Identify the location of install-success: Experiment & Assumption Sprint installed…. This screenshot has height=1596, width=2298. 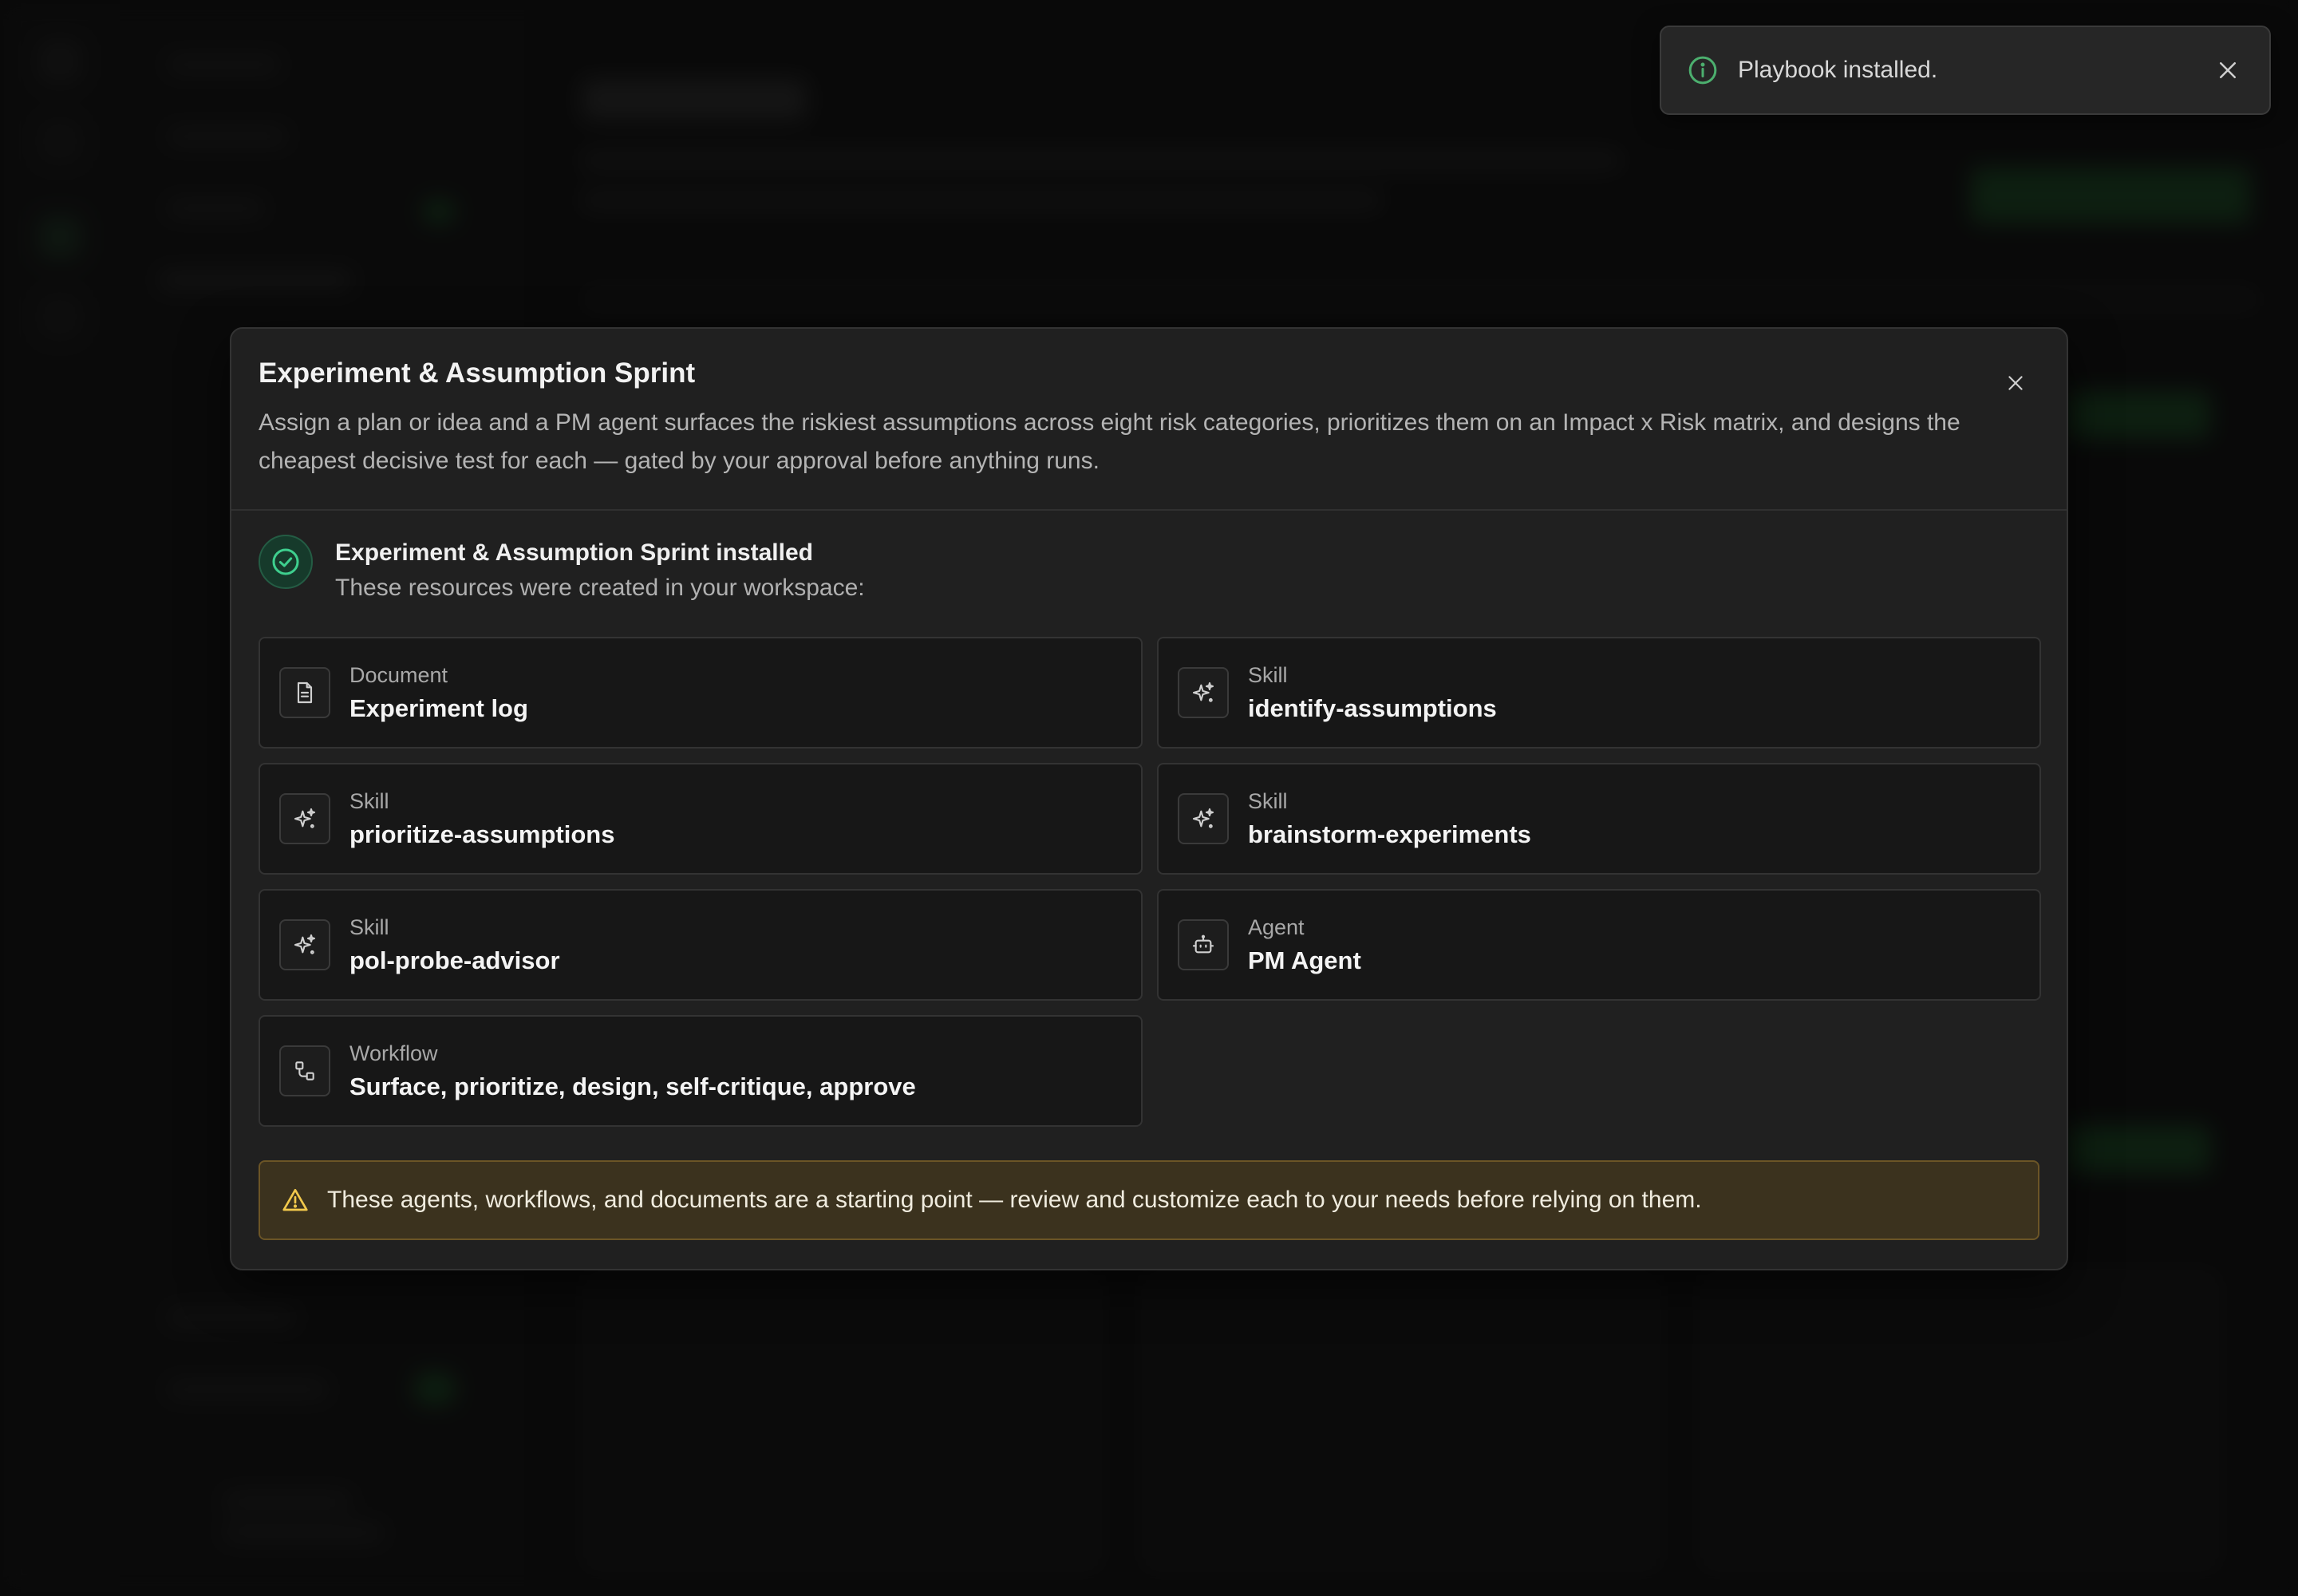
(1149, 568).